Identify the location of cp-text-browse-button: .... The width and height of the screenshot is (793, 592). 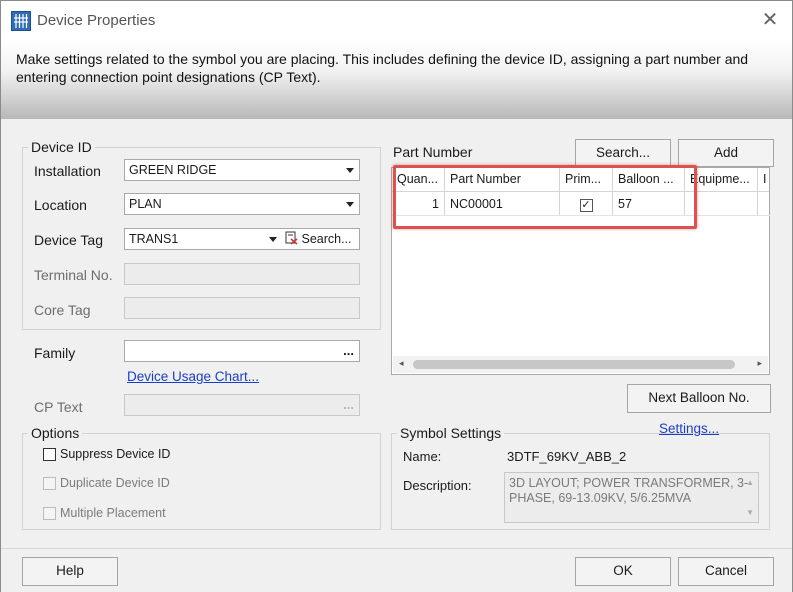
(348, 404).